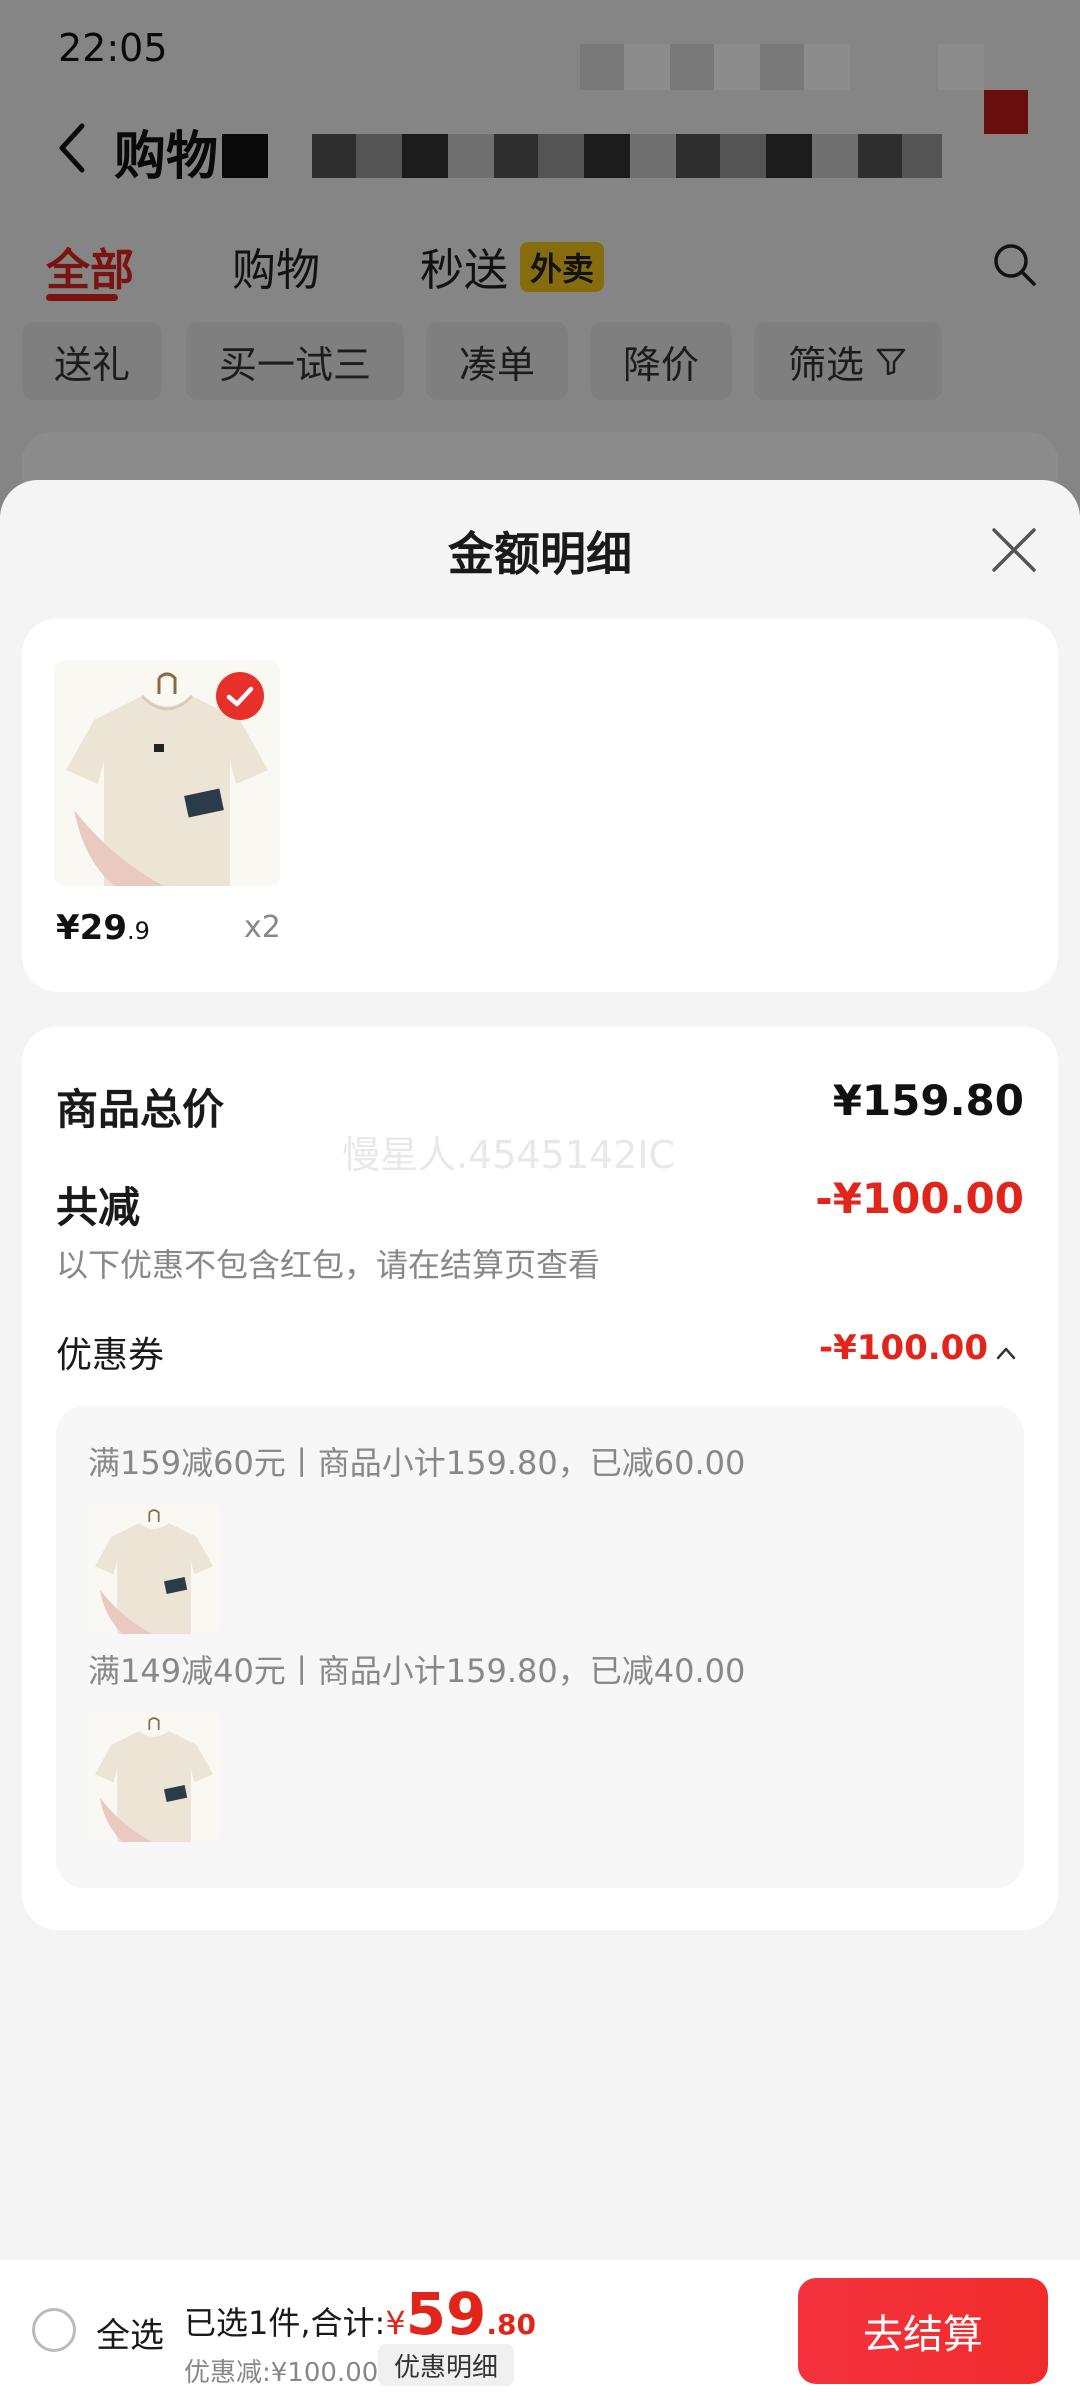 The image size is (1080, 2400). What do you see at coordinates (1006, 1353) in the screenshot?
I see `chevron-up-icon` at bounding box center [1006, 1353].